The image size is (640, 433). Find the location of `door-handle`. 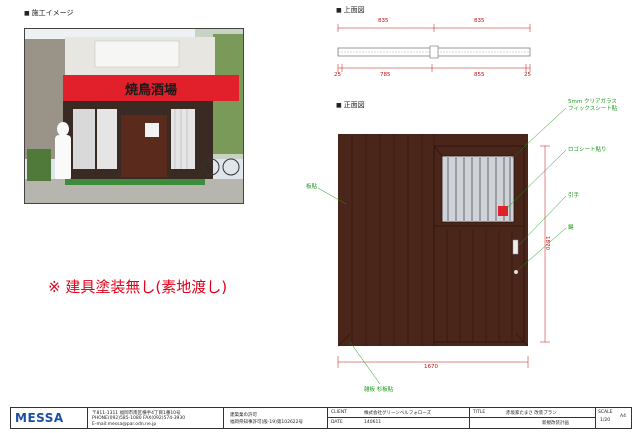

door-handle is located at coordinates (515, 247).